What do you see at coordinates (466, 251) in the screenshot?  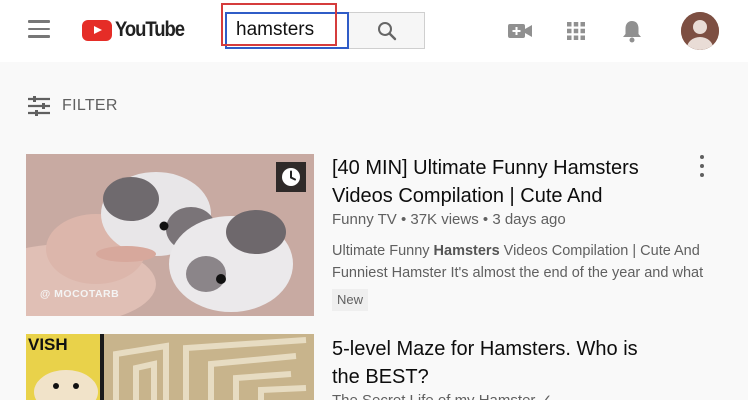 I see `desc-highlight: Hamsters` at bounding box center [466, 251].